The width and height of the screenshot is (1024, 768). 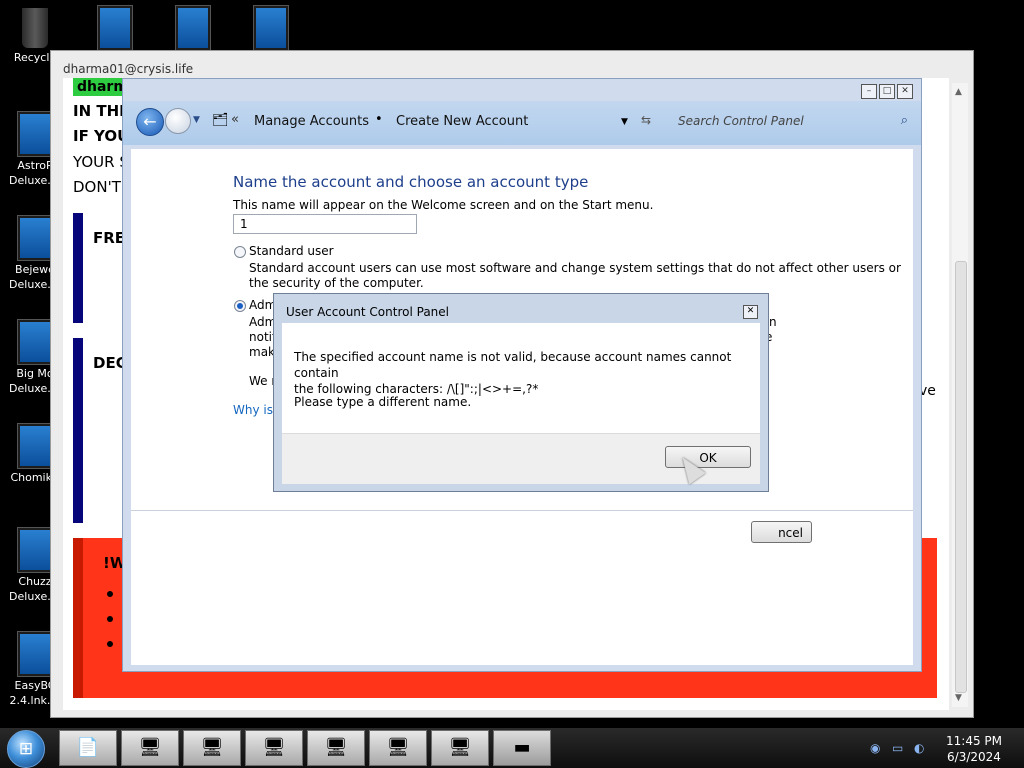 I want to click on start-button: ⊞, so click(x=26, y=749).